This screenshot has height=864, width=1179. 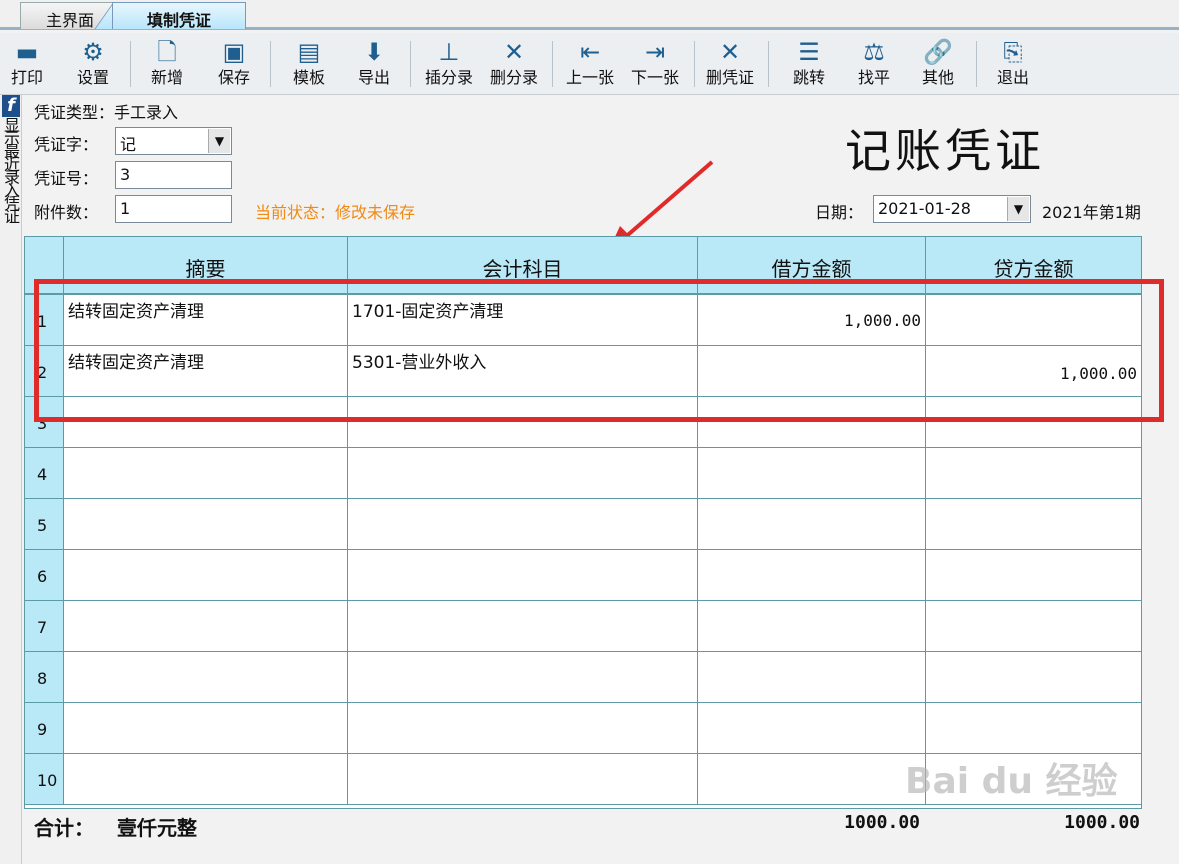 I want to click on voucher-number-label: 凭证号：, so click(x=66, y=178).